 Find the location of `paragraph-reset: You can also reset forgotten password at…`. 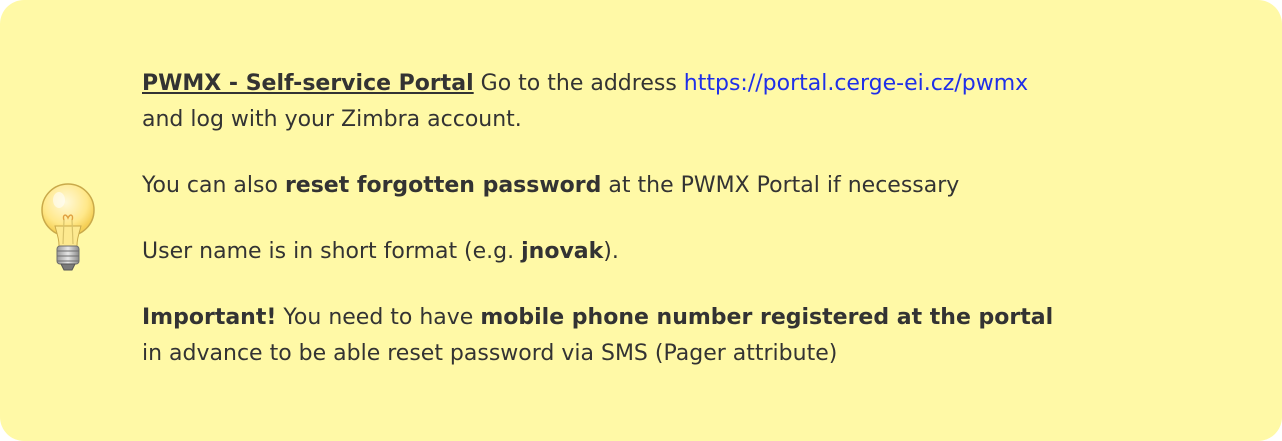

paragraph-reset: You can also reset forgotten password at… is located at coordinates (697, 186).